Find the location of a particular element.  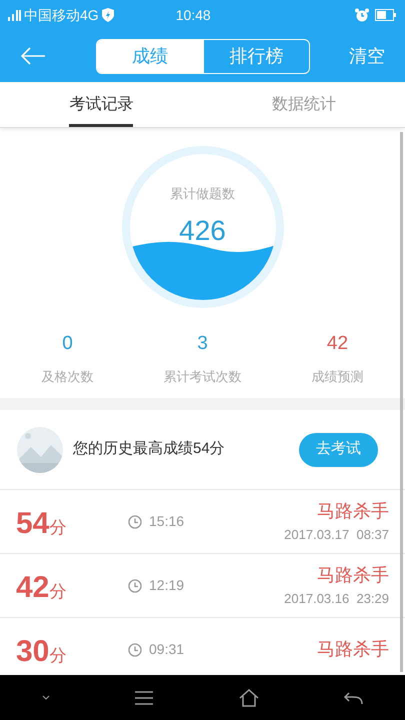

total-count: 426 is located at coordinates (202, 231).